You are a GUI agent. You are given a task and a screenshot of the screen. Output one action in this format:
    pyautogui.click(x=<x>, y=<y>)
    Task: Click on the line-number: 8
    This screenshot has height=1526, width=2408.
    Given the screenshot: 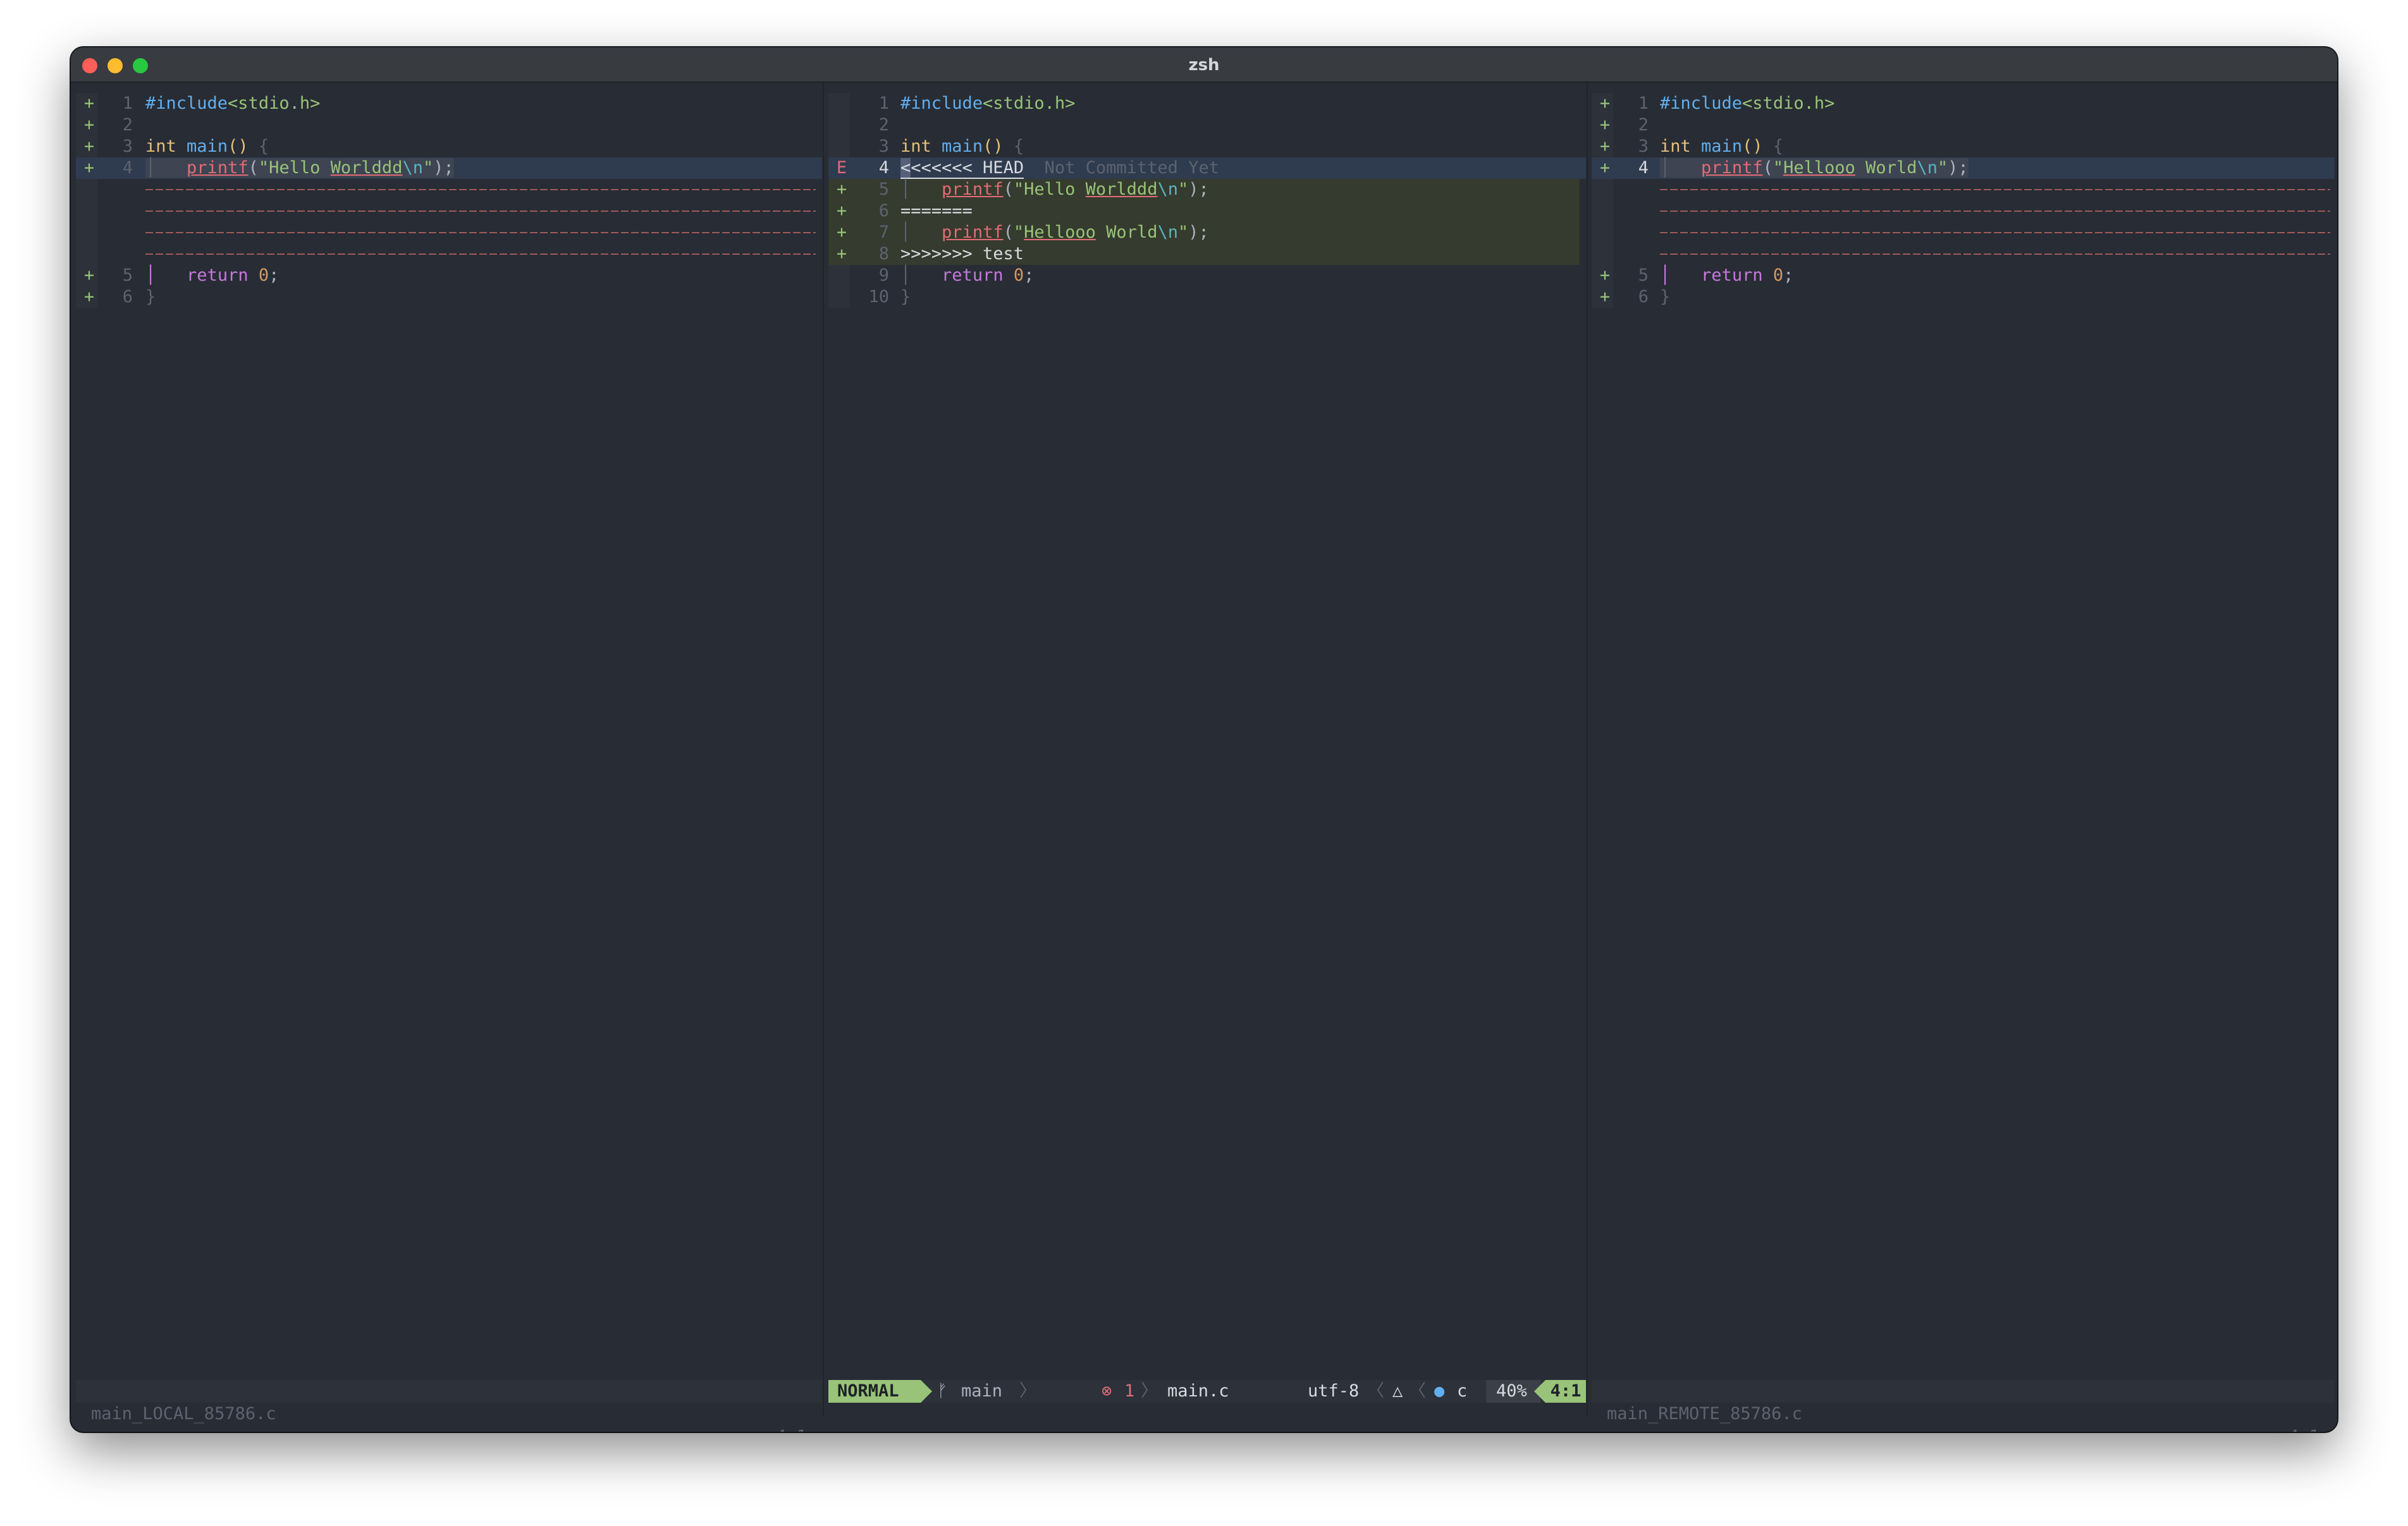 What is the action you would take?
    pyautogui.click(x=883, y=254)
    